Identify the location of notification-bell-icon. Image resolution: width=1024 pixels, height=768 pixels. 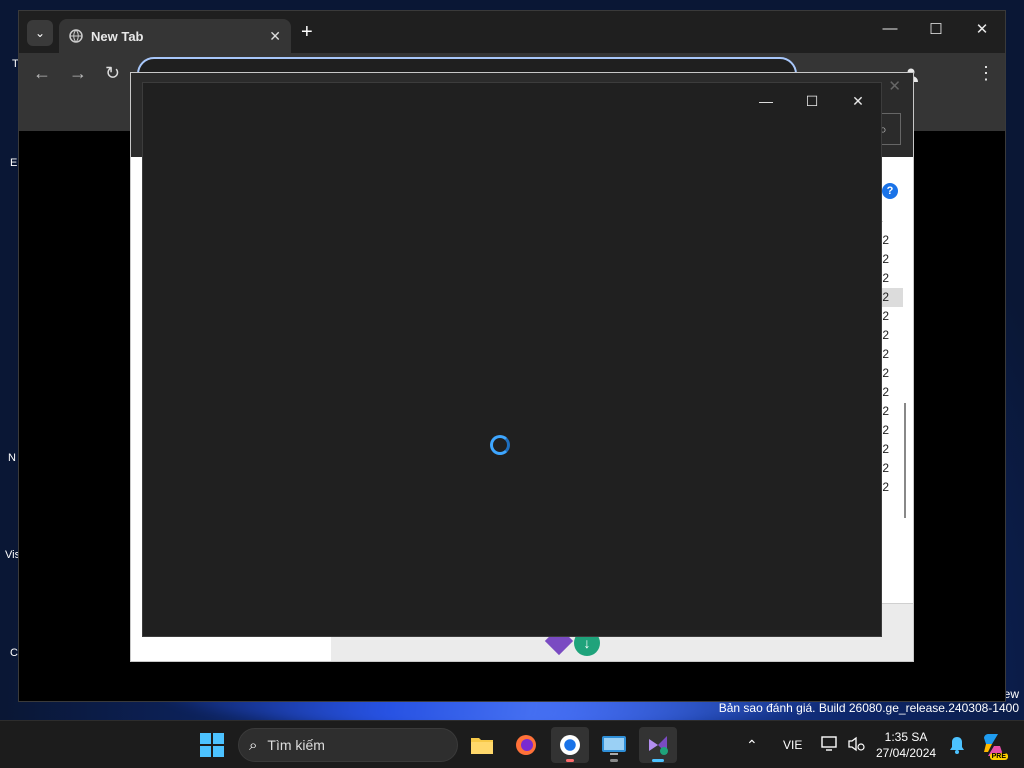
(957, 745).